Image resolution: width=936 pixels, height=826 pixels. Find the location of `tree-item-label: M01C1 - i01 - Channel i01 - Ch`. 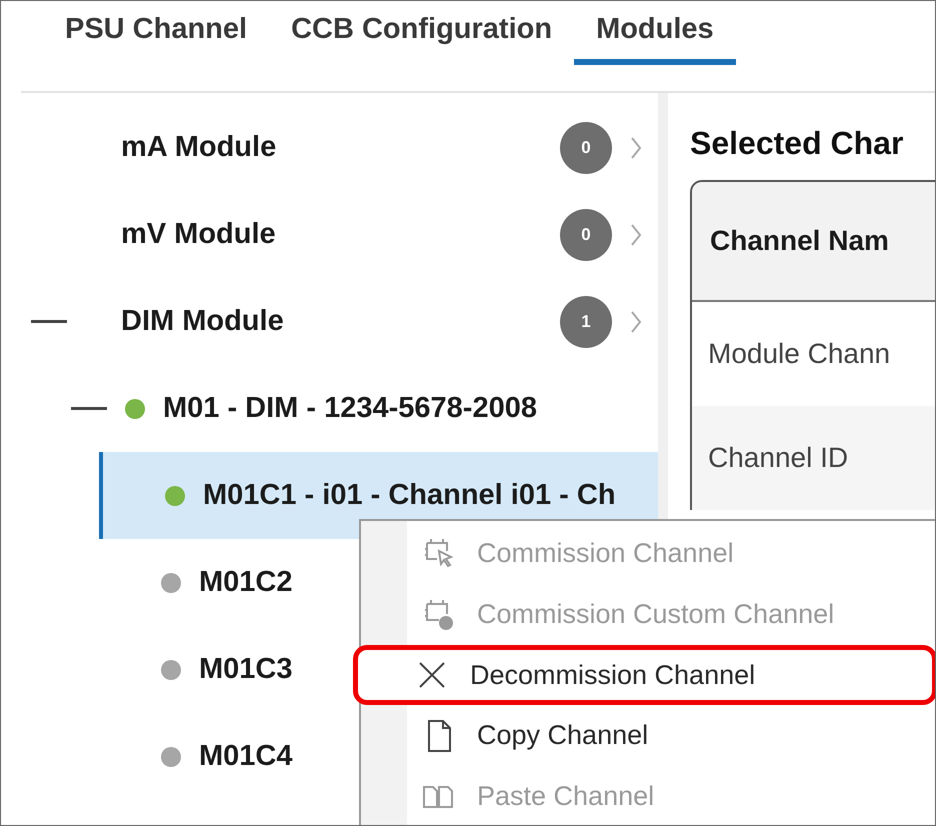

tree-item-label: M01C1 - i01 - Channel i01 - Ch is located at coordinates (409, 495).